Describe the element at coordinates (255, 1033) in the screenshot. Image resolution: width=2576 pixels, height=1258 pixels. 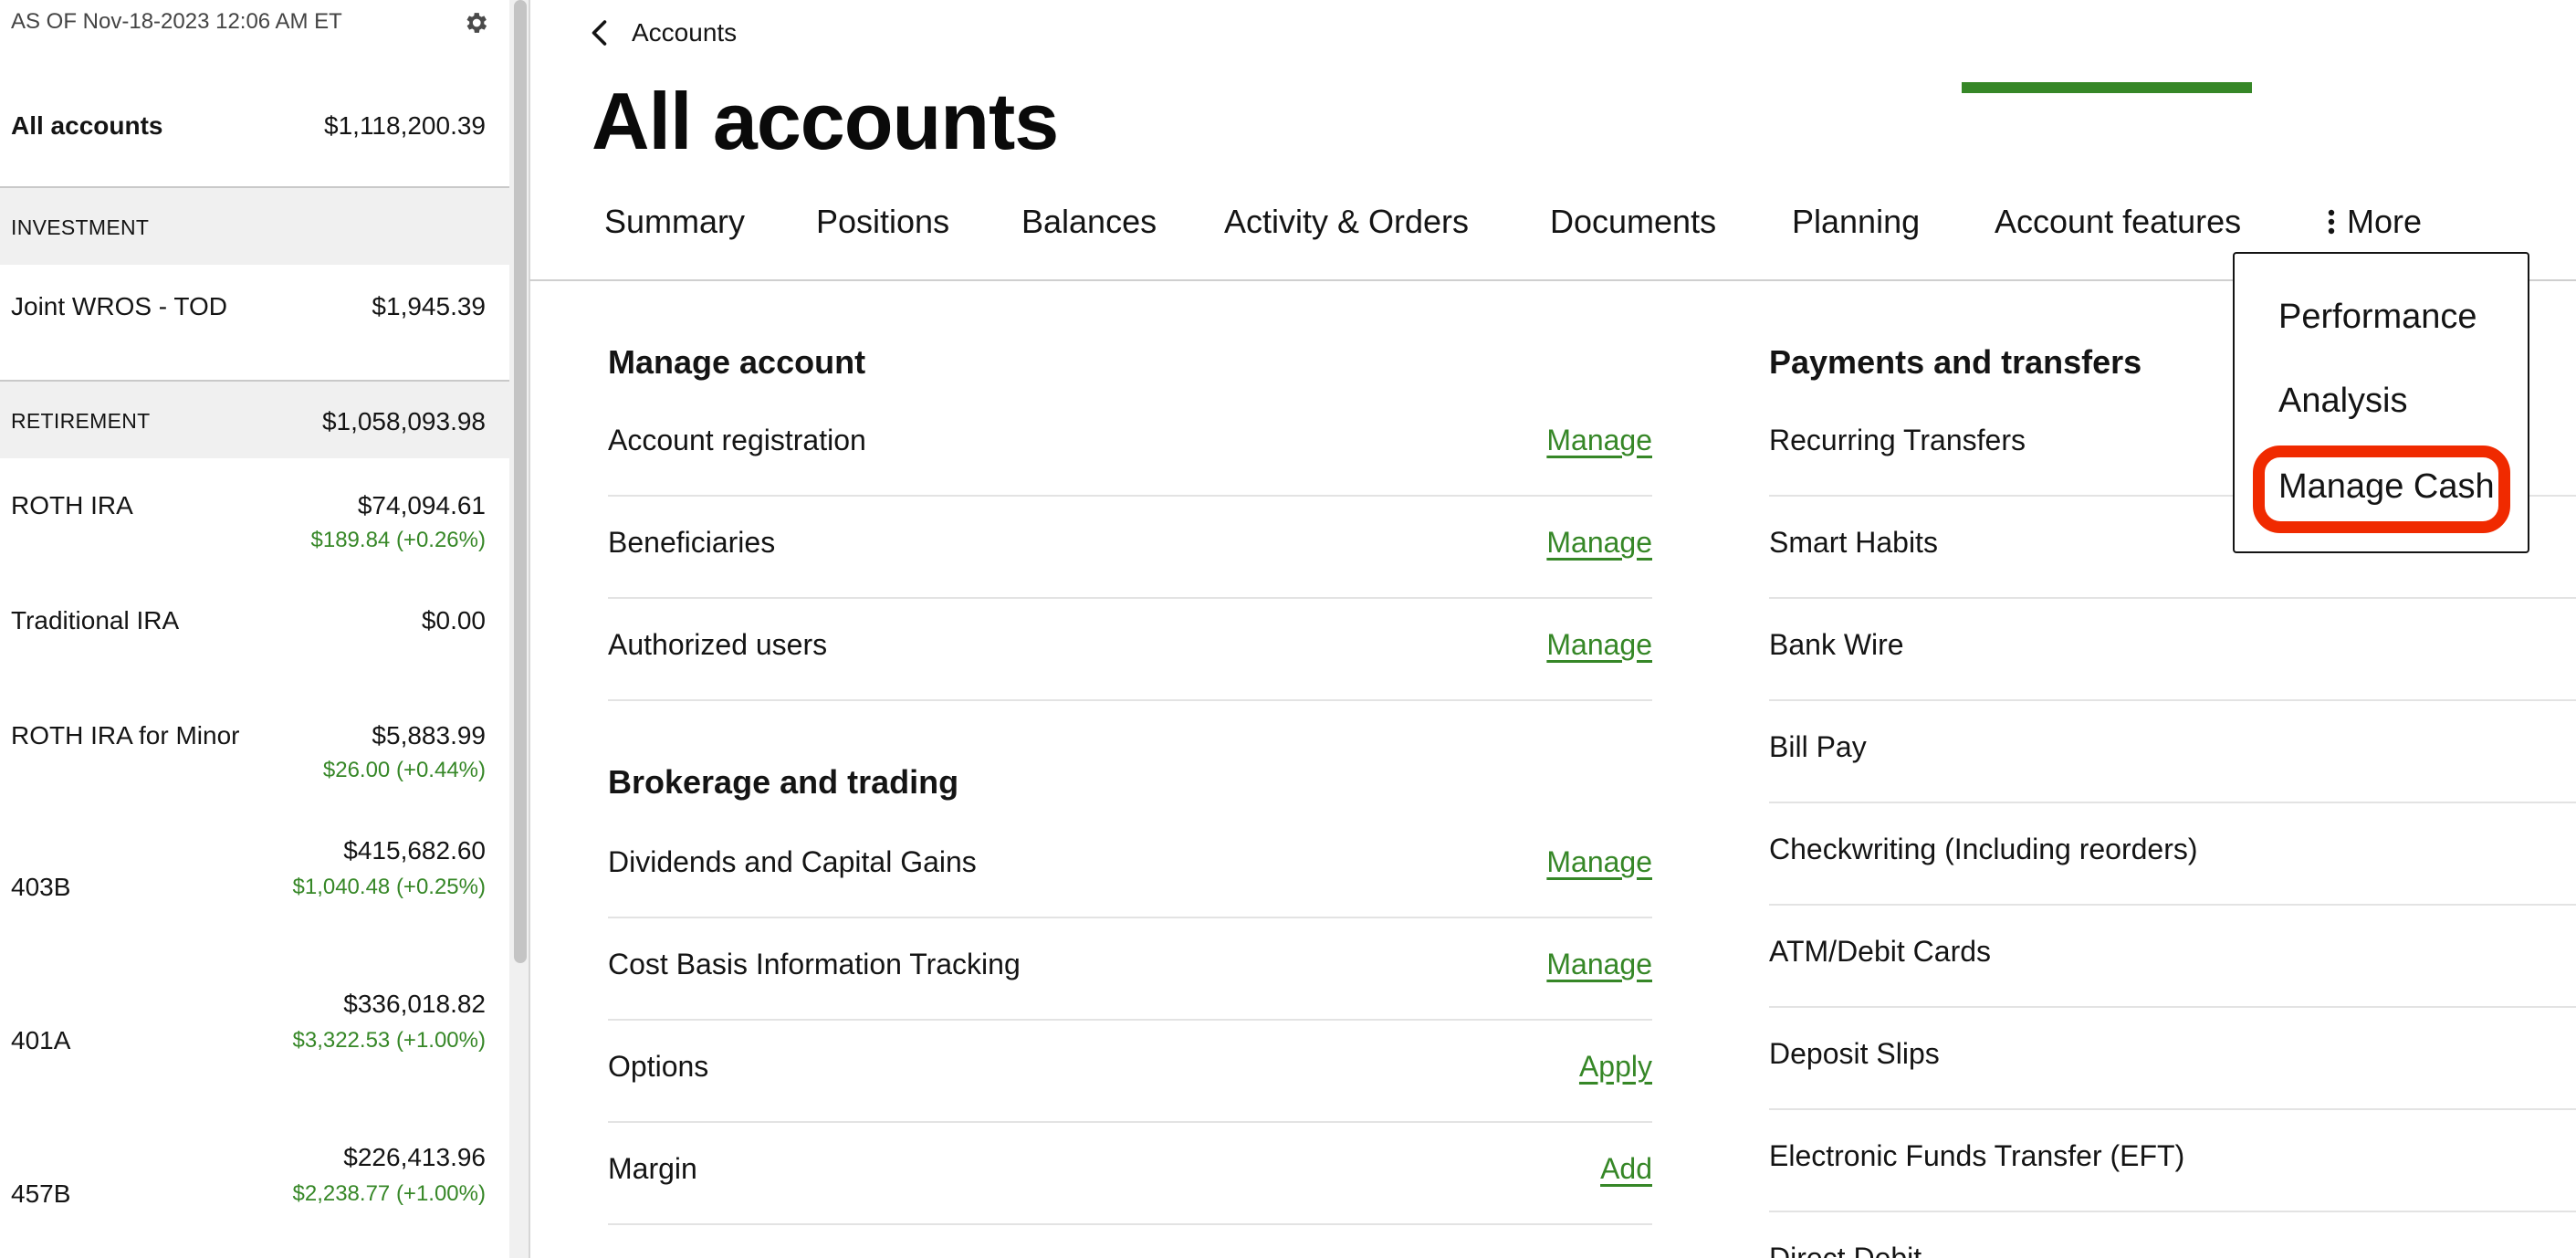
I see `account-row-401a: 401A $336,018.82 $3,322.53 (+1.00%)` at that location.